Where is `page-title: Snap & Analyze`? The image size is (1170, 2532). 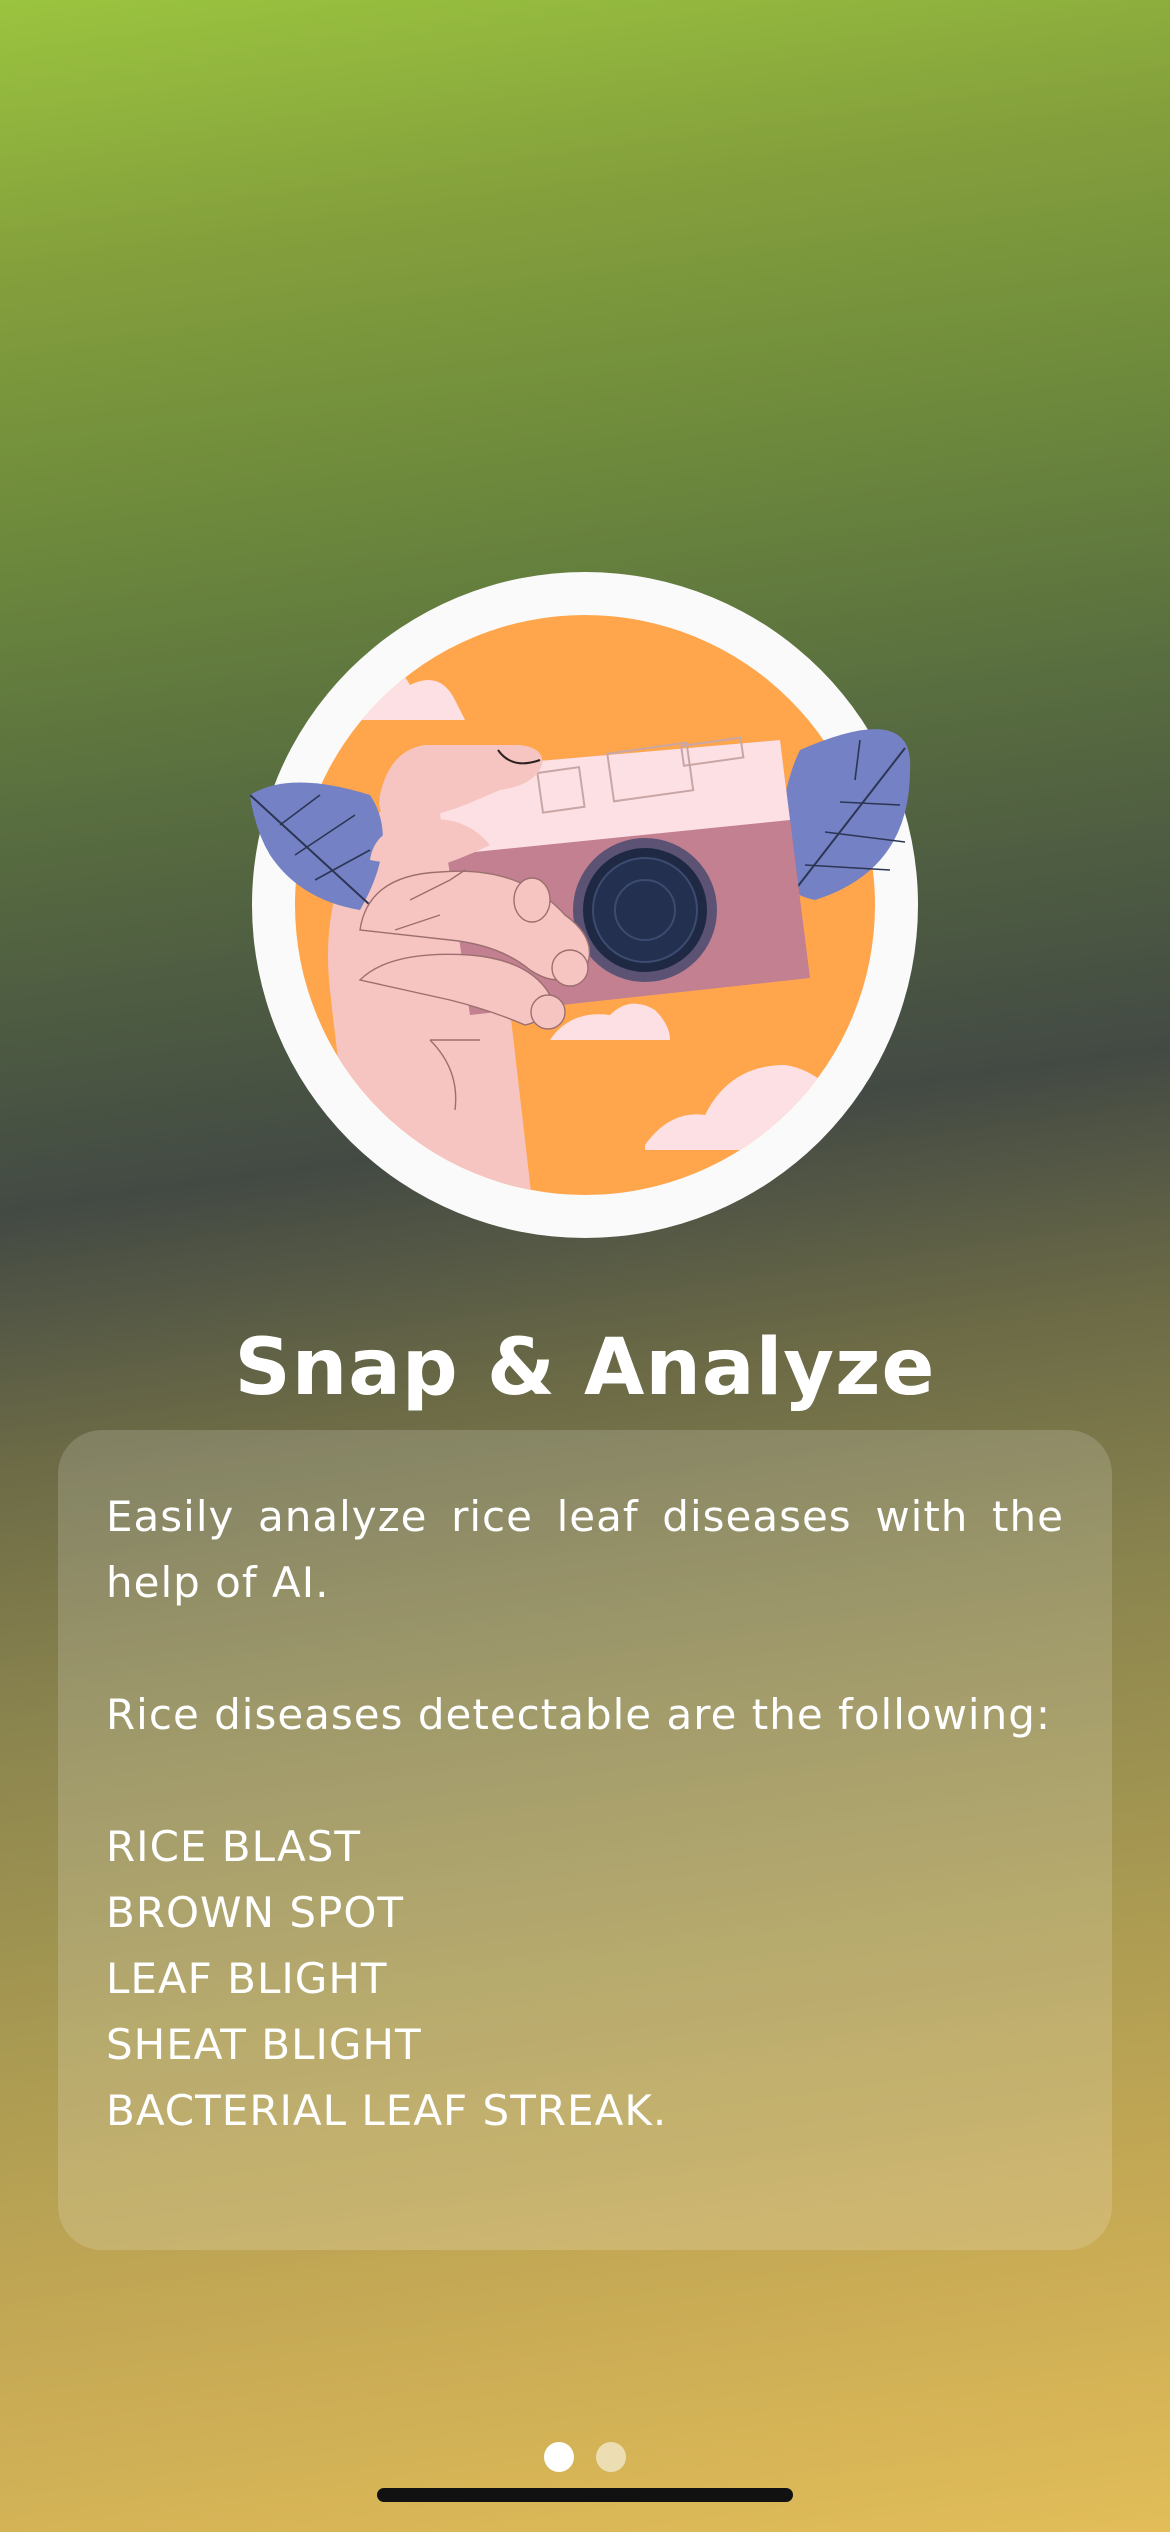 page-title: Snap & Analyze is located at coordinates (585, 1368).